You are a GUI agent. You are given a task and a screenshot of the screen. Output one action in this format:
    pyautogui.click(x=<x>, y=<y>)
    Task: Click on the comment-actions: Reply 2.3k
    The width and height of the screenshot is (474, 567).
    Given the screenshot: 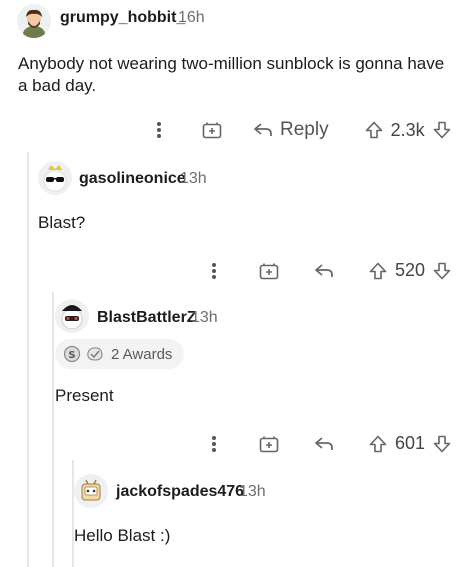 What is the action you would take?
    pyautogui.click(x=300, y=130)
    